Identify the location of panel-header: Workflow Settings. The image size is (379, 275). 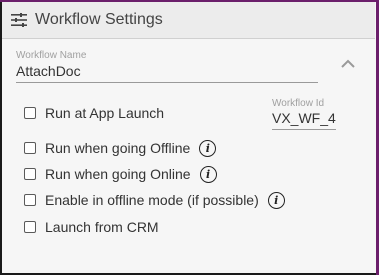
(188, 20).